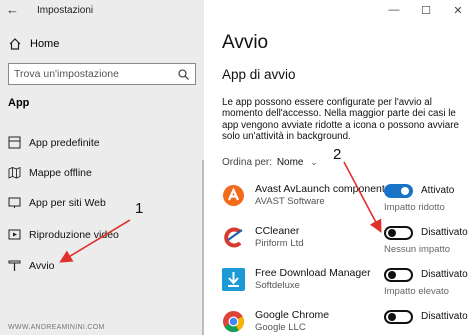 This screenshot has width=474, height=335. I want to click on title-bar: ← Impostazioni — ☐ ✕, so click(237, 12).